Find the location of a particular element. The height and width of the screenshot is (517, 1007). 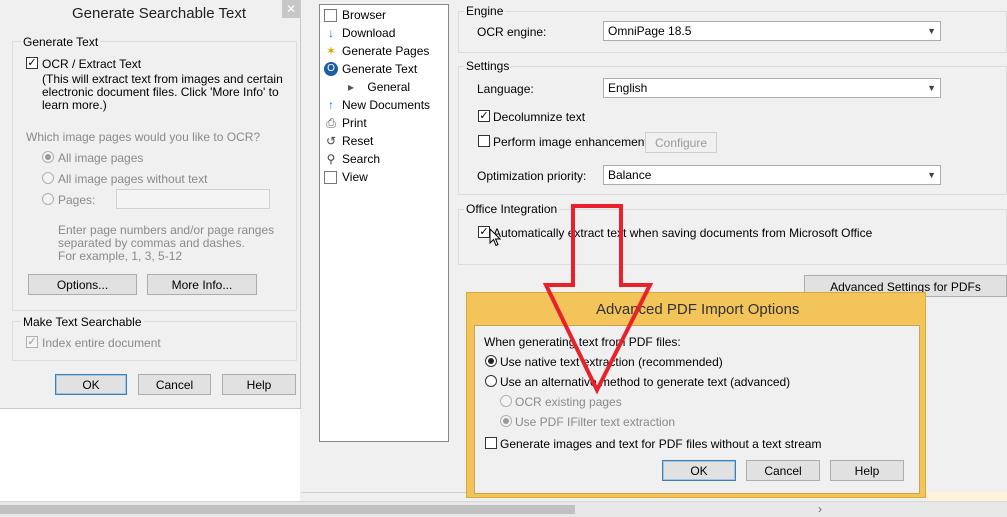

pdf-help-button: Help is located at coordinates (867, 470).